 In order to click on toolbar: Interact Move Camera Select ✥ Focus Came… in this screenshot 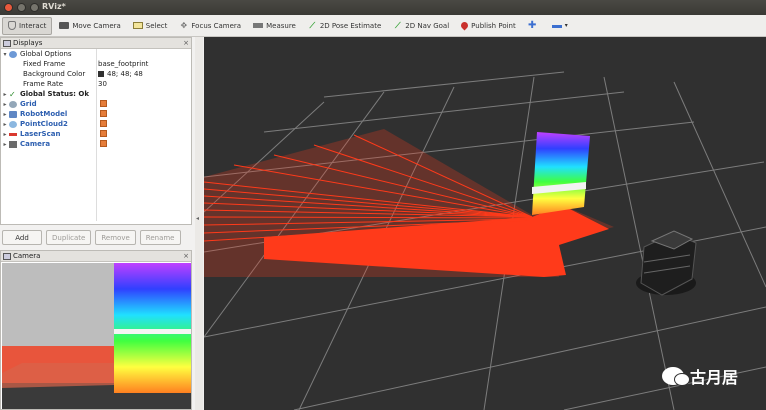, I will do `click(383, 26)`.